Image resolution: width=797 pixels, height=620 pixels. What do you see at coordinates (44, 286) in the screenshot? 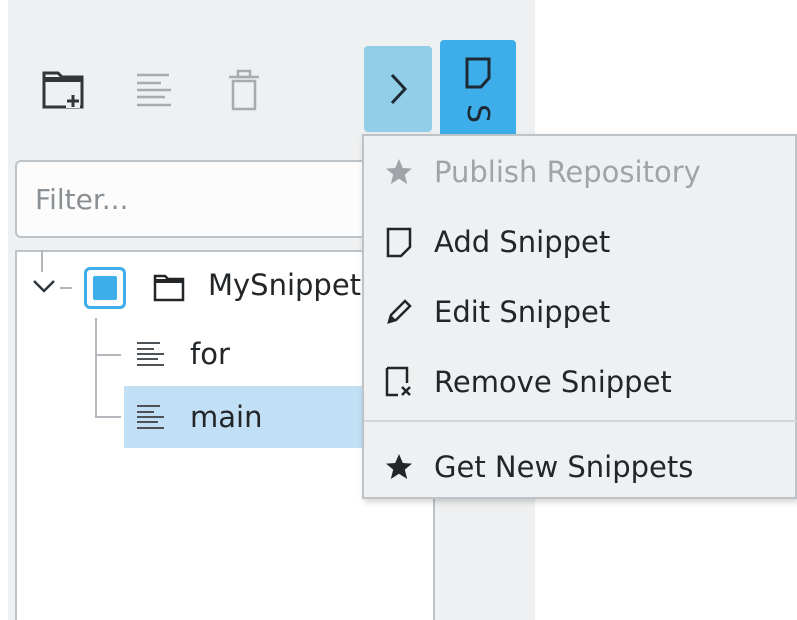
I see `chevron-down-icon` at bounding box center [44, 286].